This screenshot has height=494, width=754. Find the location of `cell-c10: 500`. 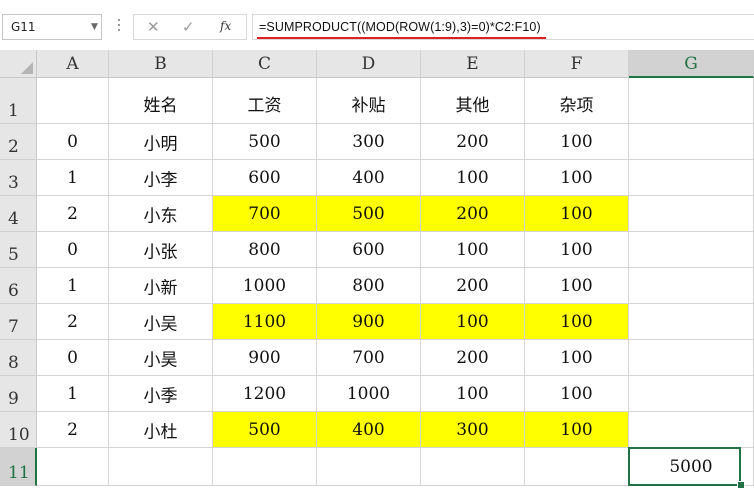

cell-c10: 500 is located at coordinates (265, 430).